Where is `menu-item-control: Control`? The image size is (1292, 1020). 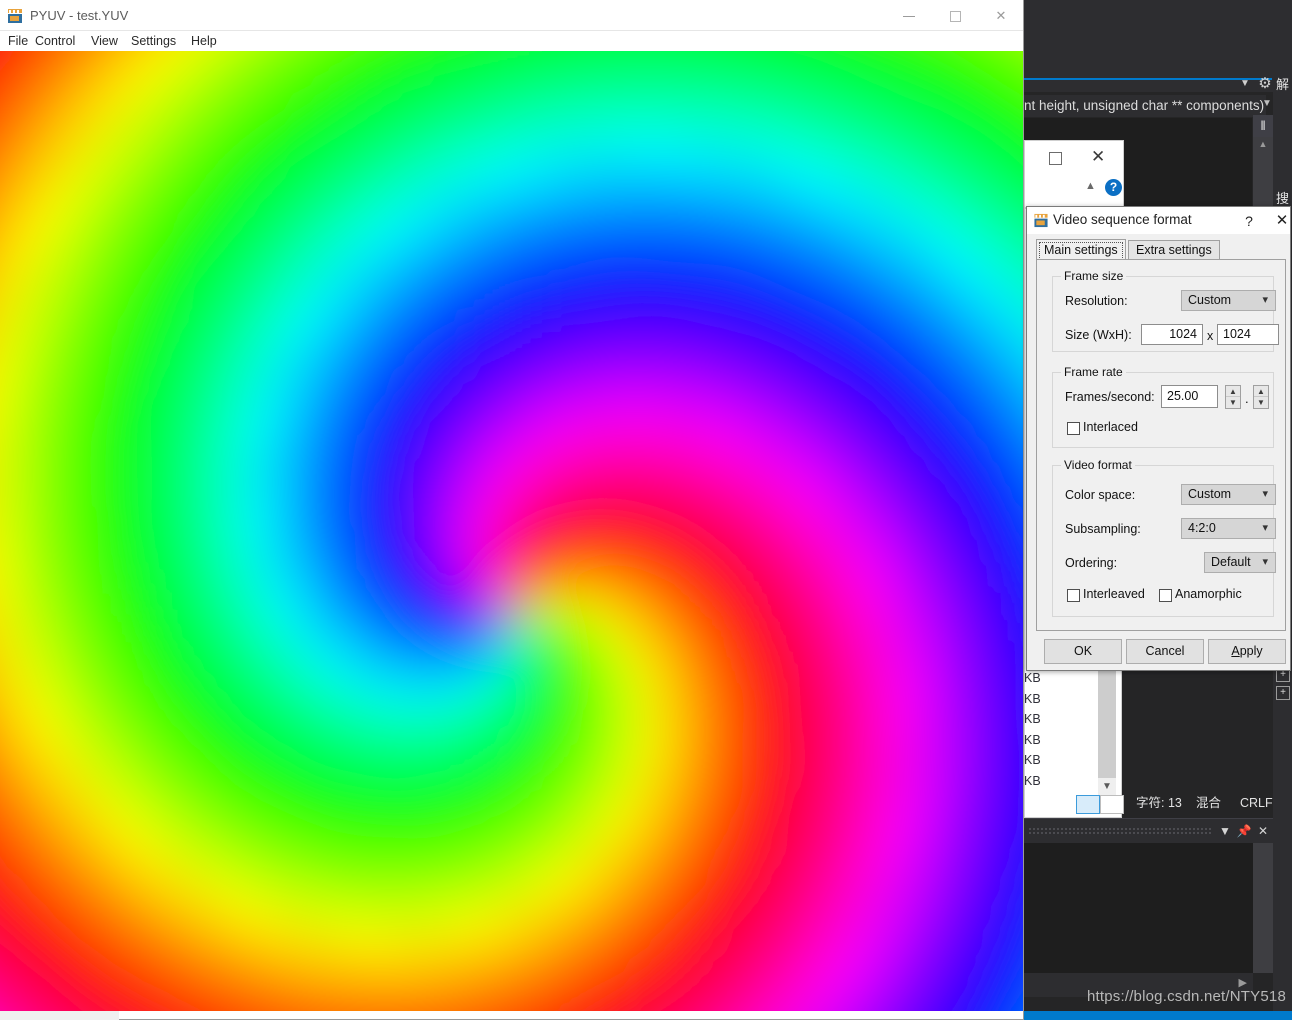
menu-item-control: Control is located at coordinates (55, 41).